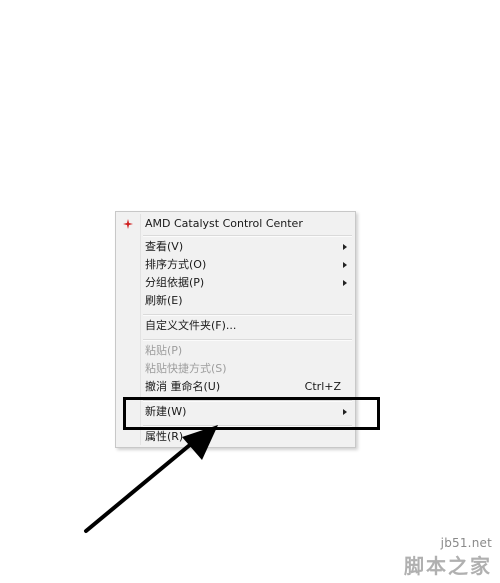 This screenshot has width=500, height=583. I want to click on watermark-url: jb51.net, so click(466, 543).